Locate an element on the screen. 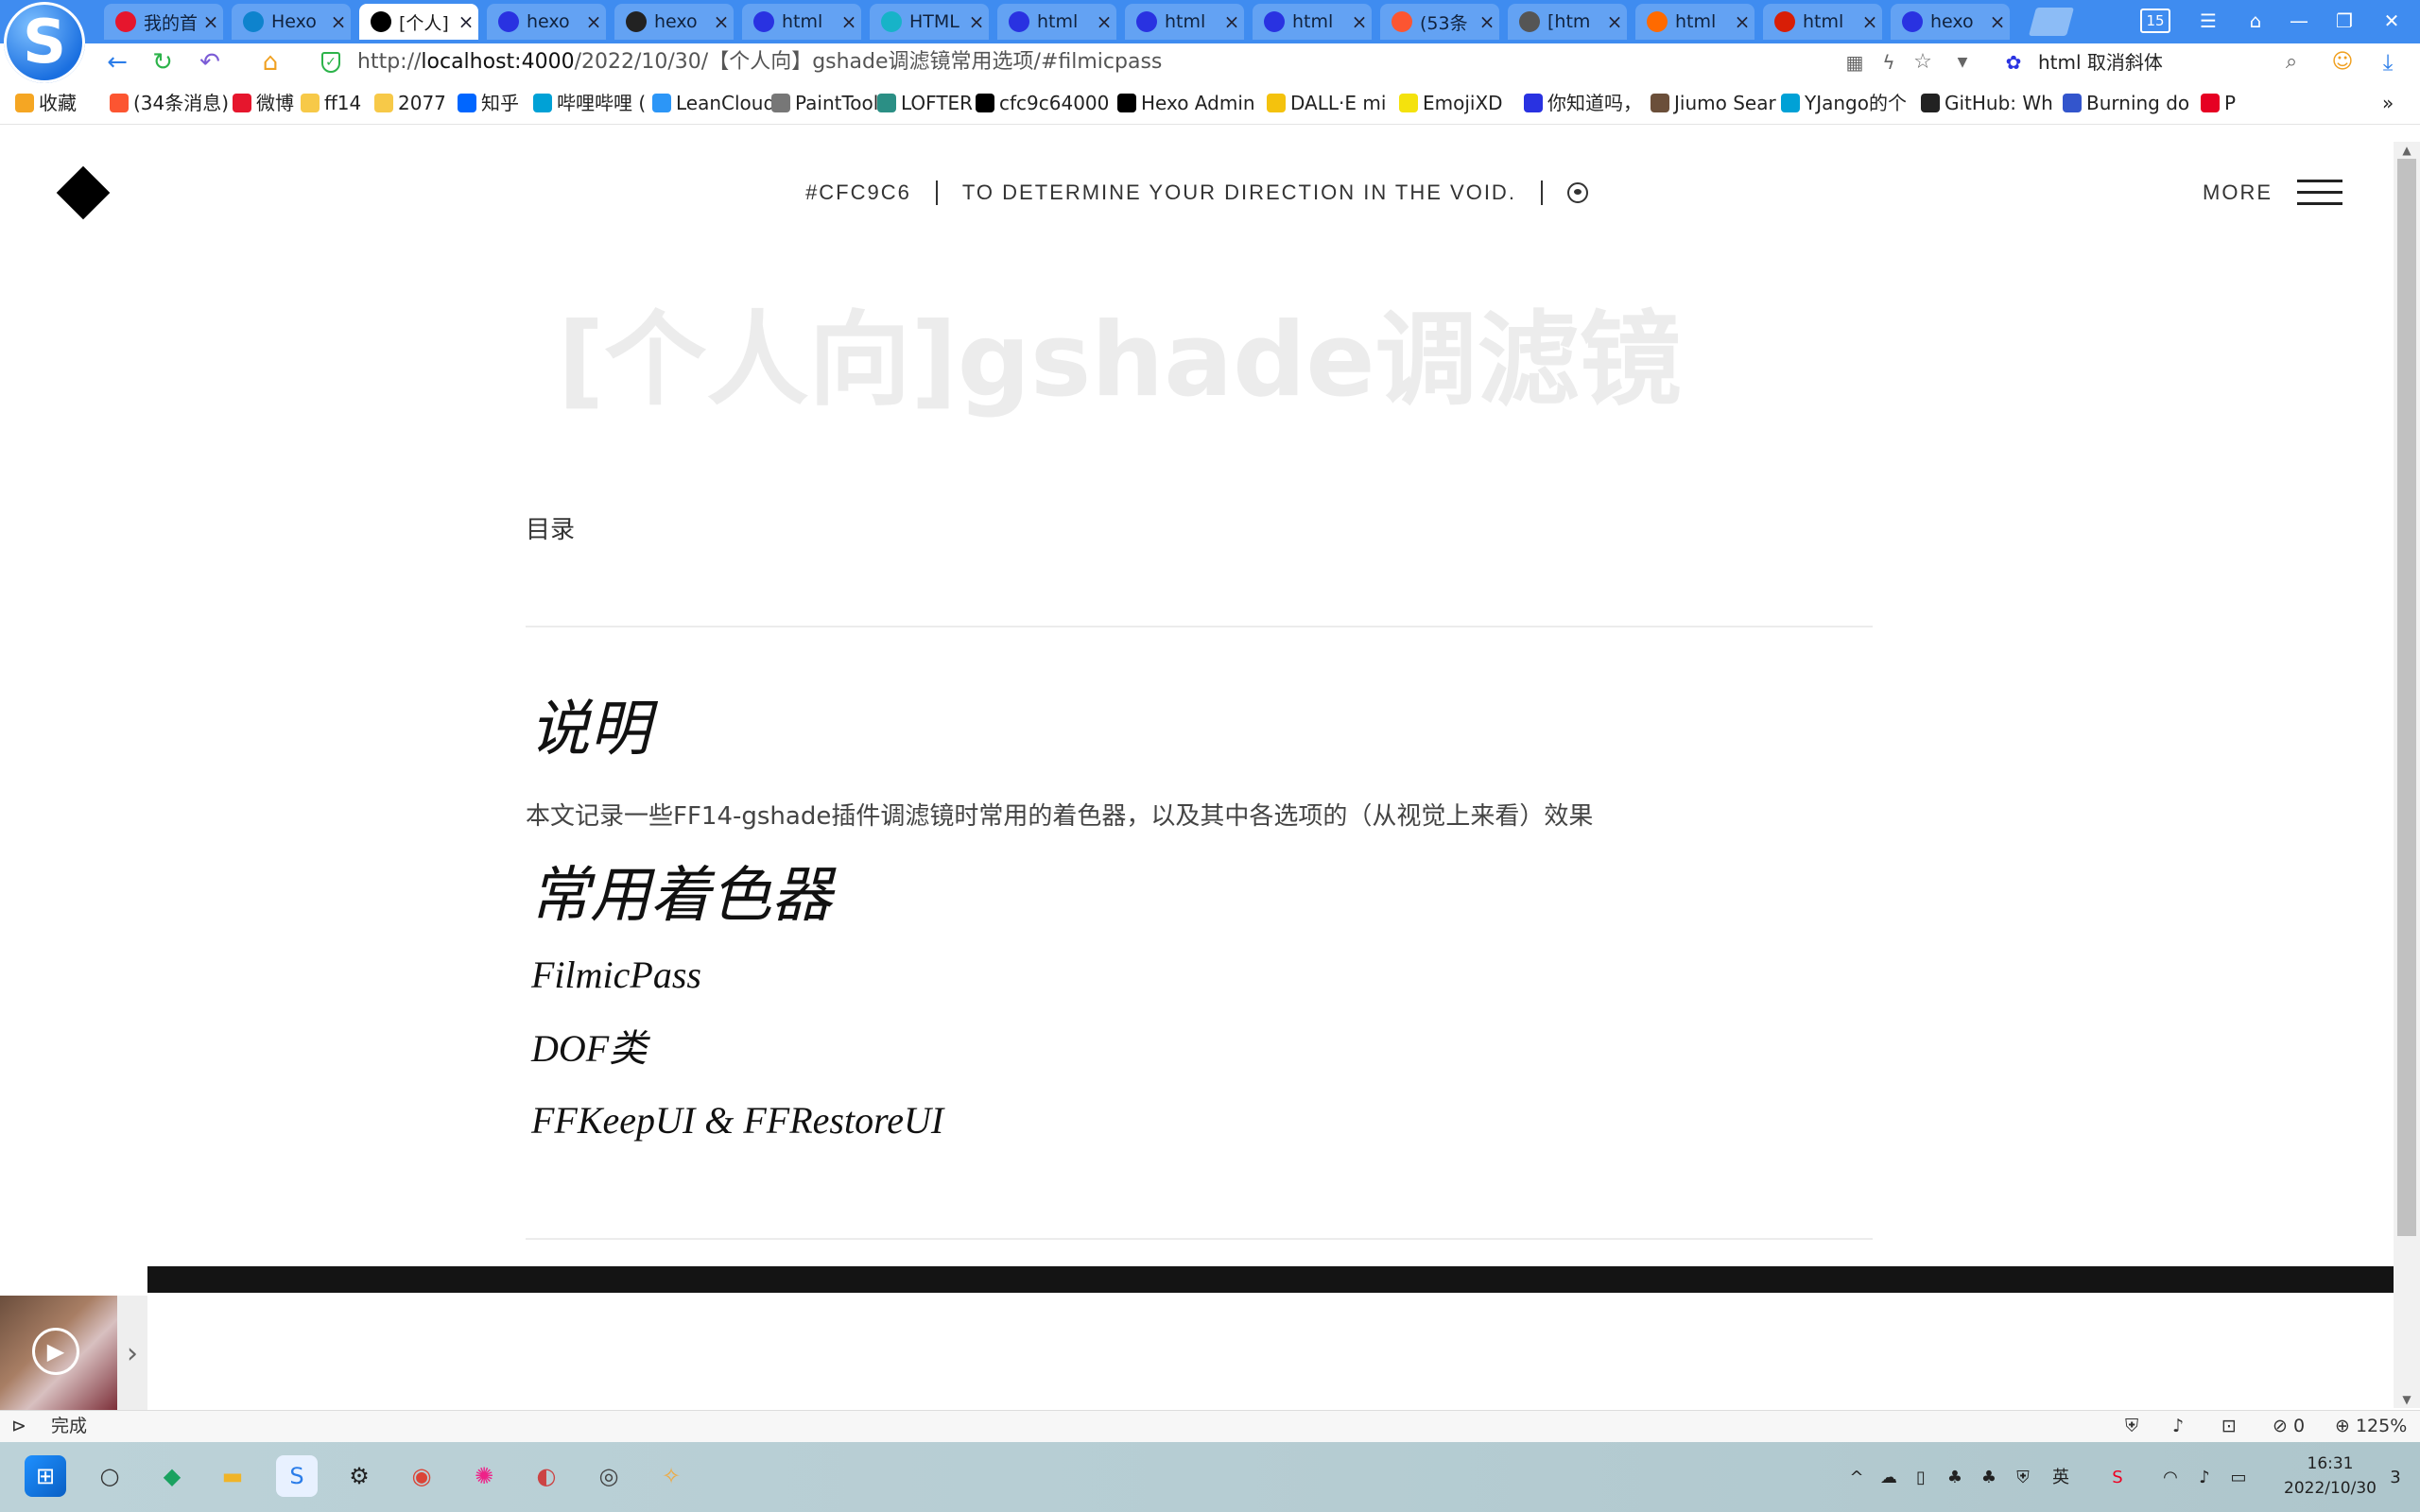 The width and height of the screenshot is (2420, 1512). vertical-scrollbar: ▲ ▼ is located at coordinates (2407, 775).